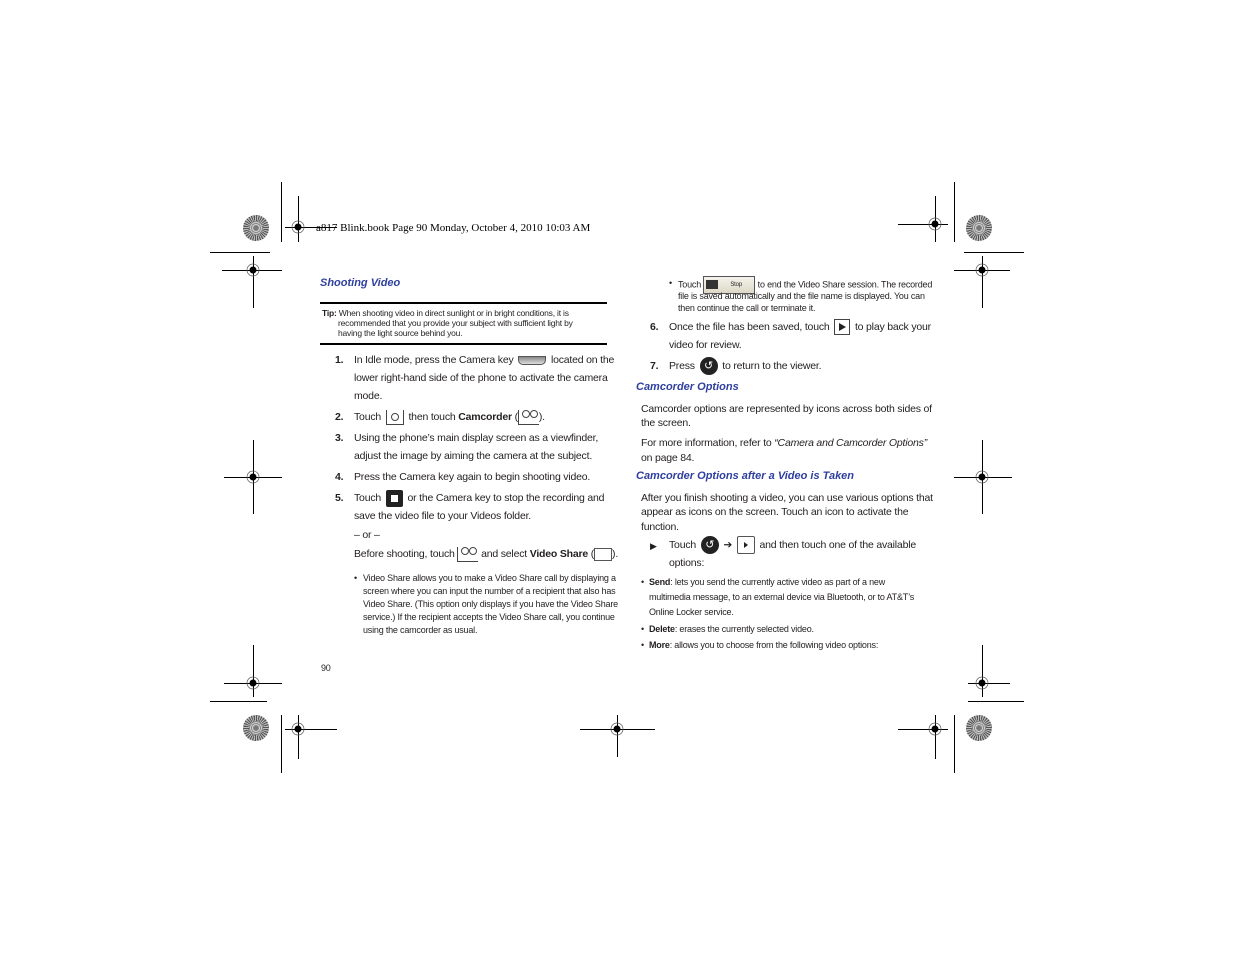  Describe the element at coordinates (744, 629) in the screenshot. I see `bullet-text: : erases the currently selected video.` at that location.